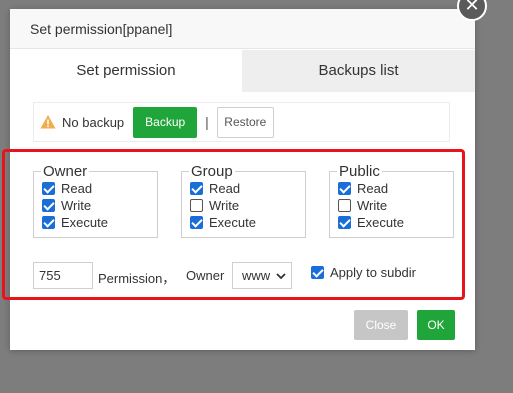 This screenshot has width=513, height=393. I want to click on backup-bar: No backup Backup | Restore, so click(241, 122).